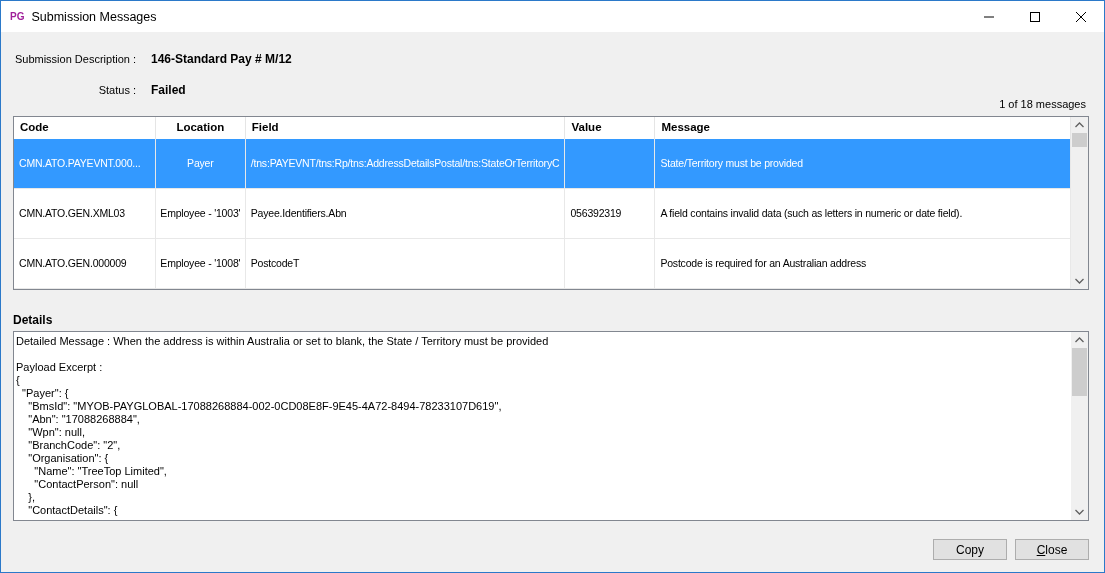 The height and width of the screenshot is (573, 1105). What do you see at coordinates (168, 90) in the screenshot?
I see `field-value: Failed` at bounding box center [168, 90].